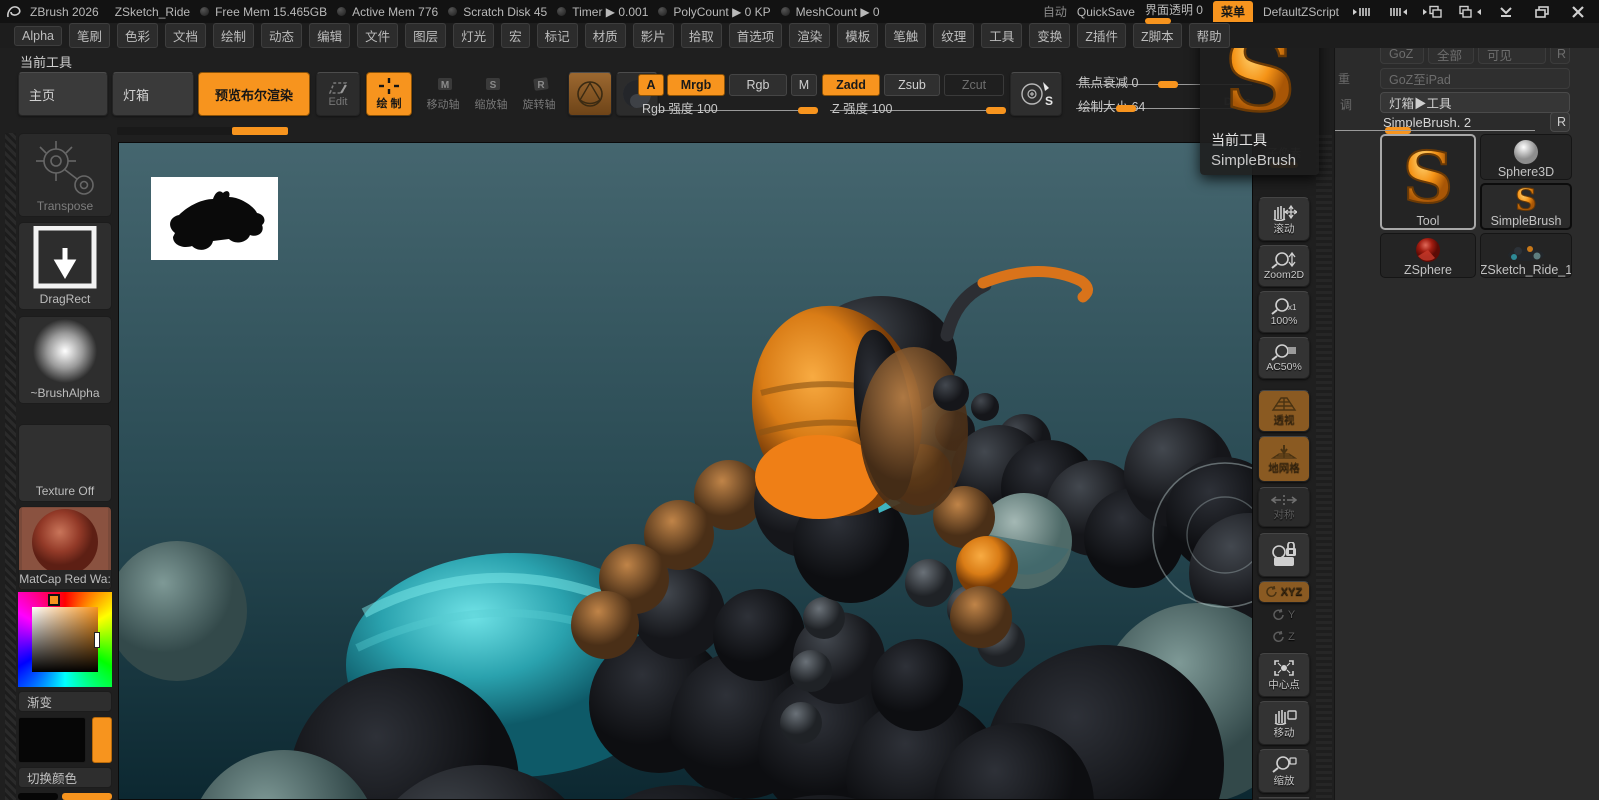  What do you see at coordinates (808, 110) in the screenshot?
I see `rgb-intensity-handle` at bounding box center [808, 110].